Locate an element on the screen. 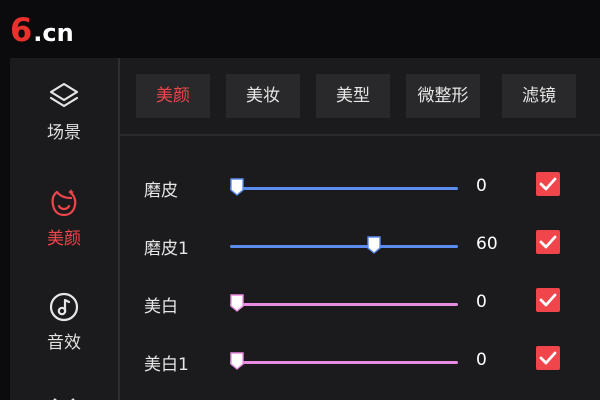  top-bar: 6 .cn is located at coordinates (300, 29).